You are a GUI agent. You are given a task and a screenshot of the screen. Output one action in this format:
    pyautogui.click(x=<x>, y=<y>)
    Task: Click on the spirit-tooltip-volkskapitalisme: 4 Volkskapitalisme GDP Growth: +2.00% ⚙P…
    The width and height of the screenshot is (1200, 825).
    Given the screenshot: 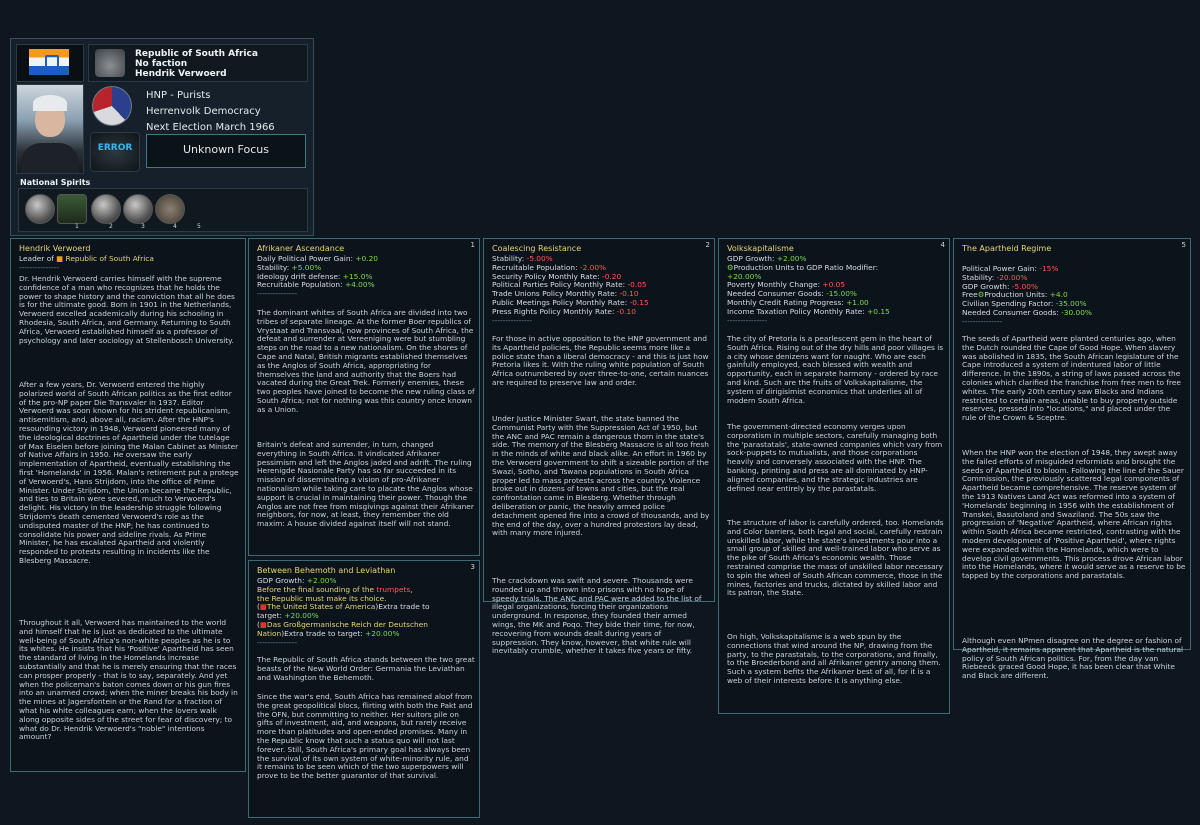 What is the action you would take?
    pyautogui.click(x=834, y=476)
    